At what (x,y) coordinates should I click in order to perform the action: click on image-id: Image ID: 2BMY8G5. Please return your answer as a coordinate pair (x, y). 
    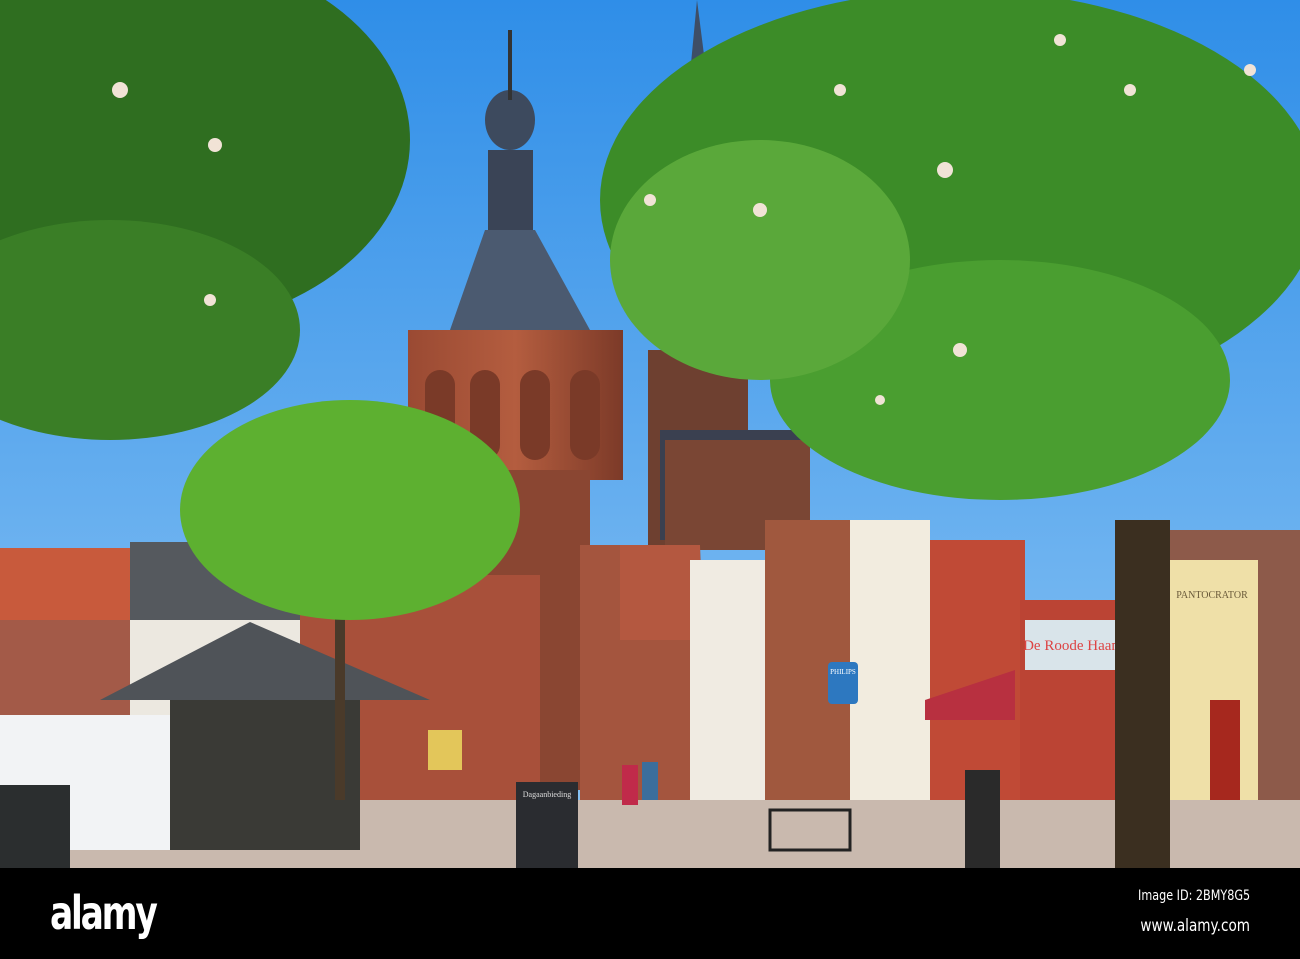
    Looking at the image, I should click on (1193, 896).